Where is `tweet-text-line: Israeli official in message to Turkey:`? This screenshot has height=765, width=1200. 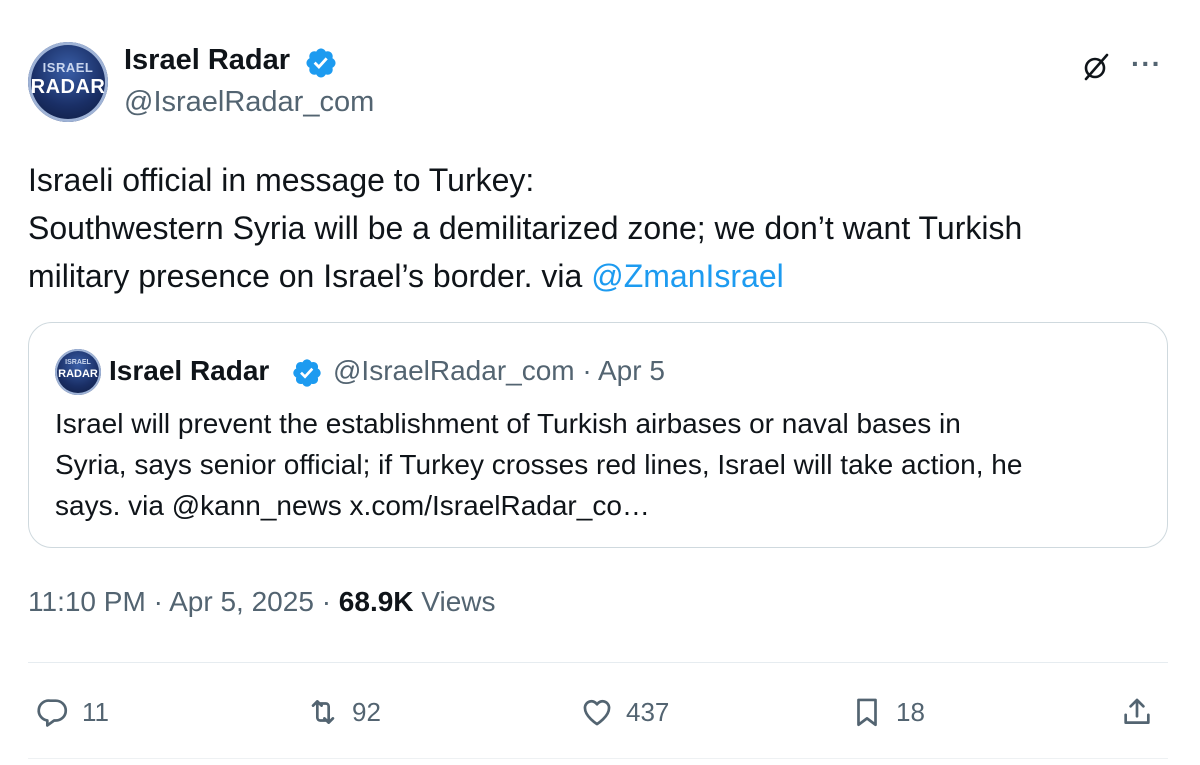 tweet-text-line: Israeli official in message to Turkey: is located at coordinates (281, 180).